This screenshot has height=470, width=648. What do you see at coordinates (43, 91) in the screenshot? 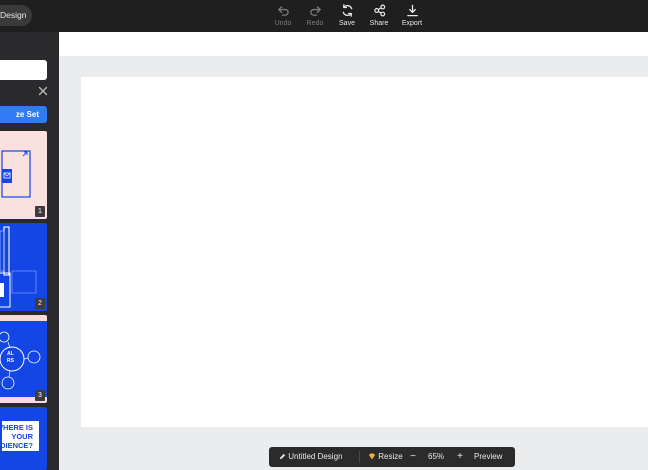
I see `close-icon` at bounding box center [43, 91].